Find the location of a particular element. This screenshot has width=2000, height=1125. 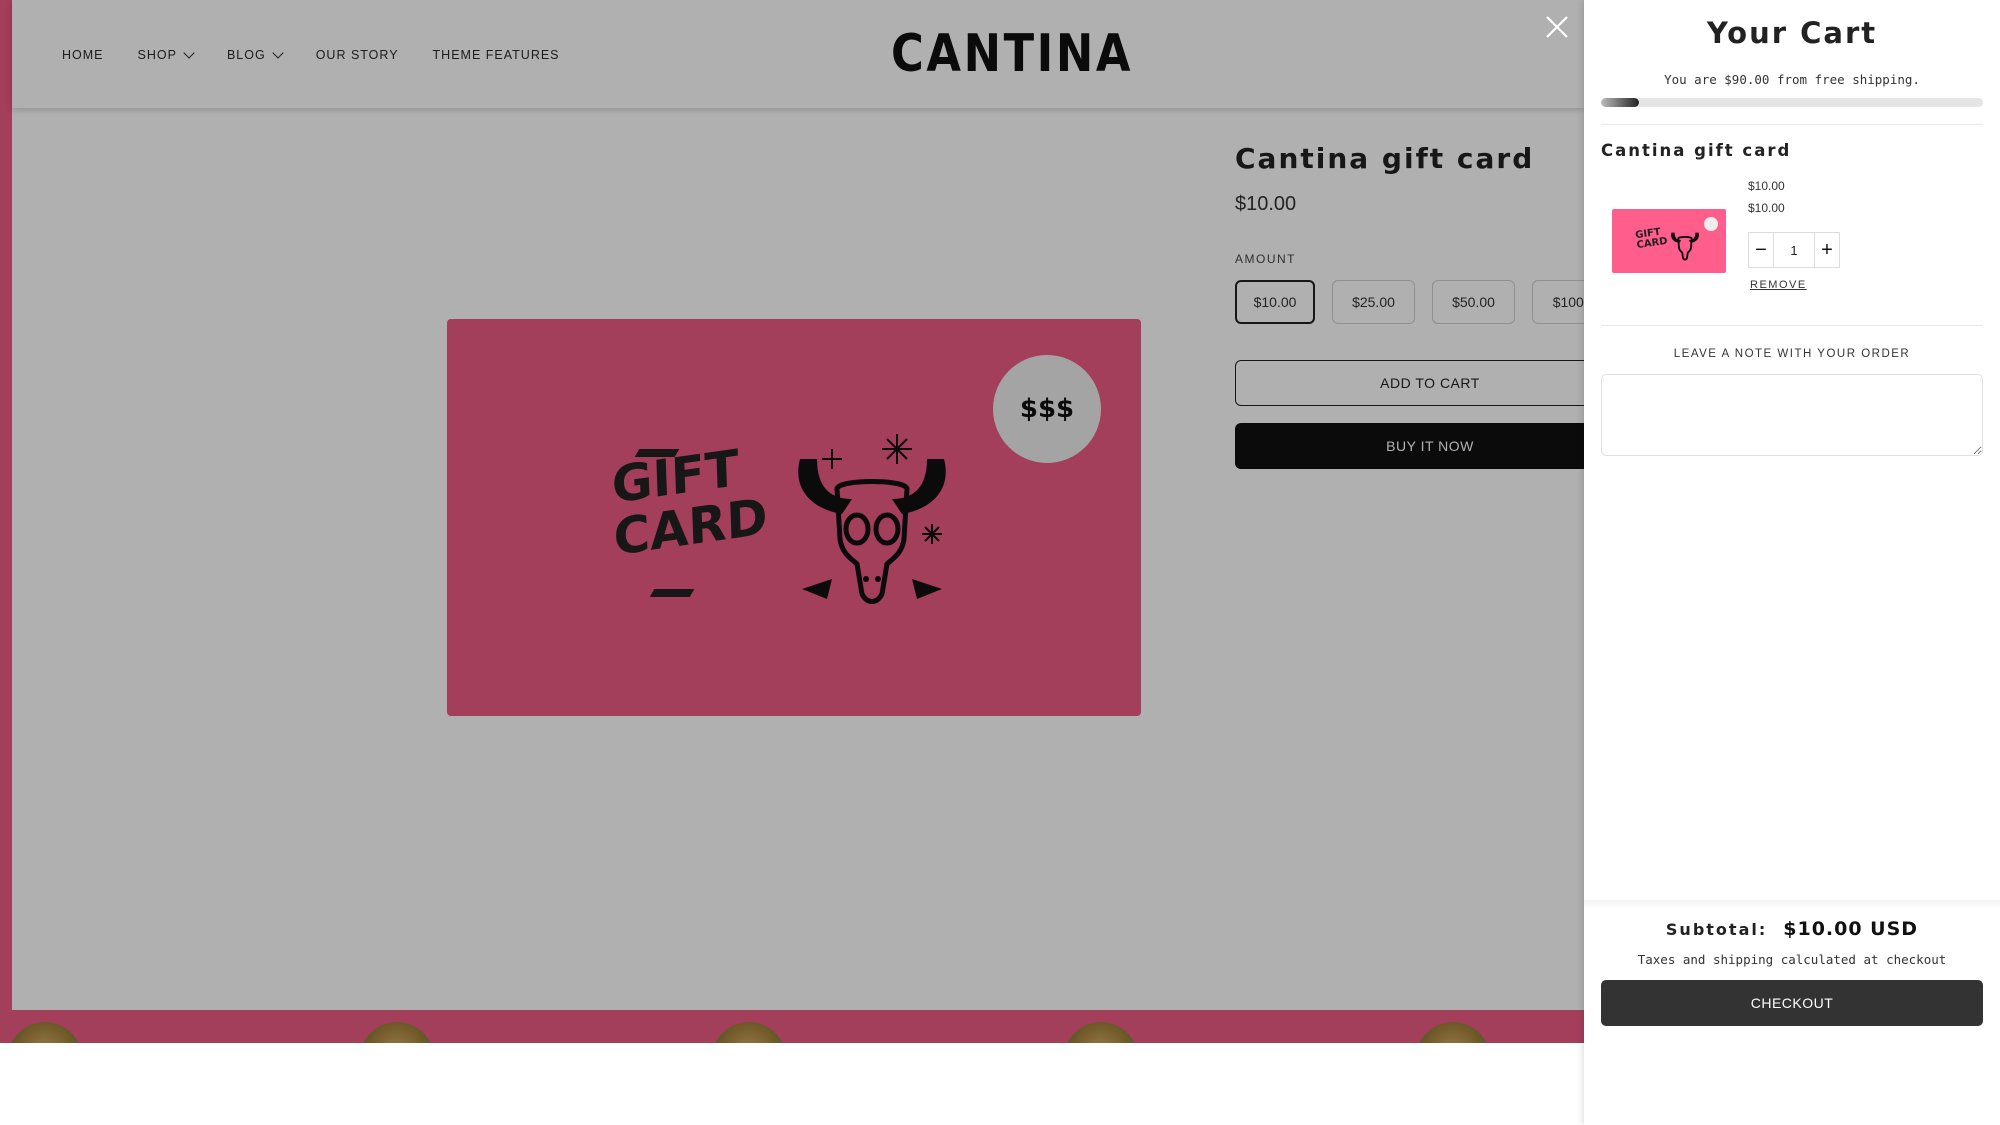

footer-separator is located at coordinates (1792, 905).